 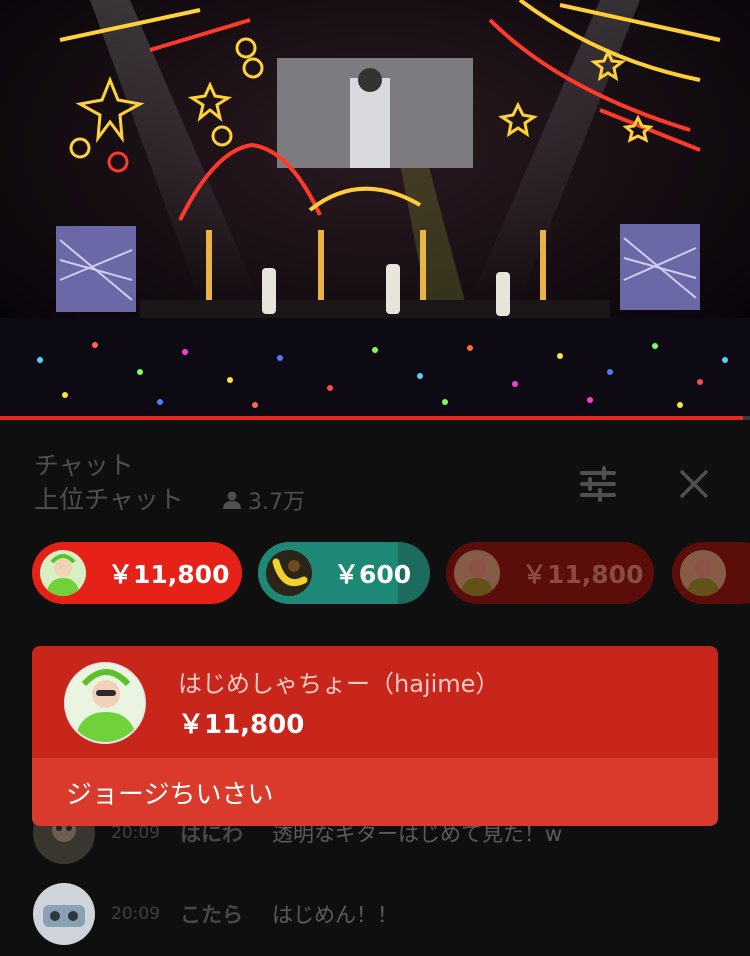 I want to click on filter-button, so click(x=598, y=484).